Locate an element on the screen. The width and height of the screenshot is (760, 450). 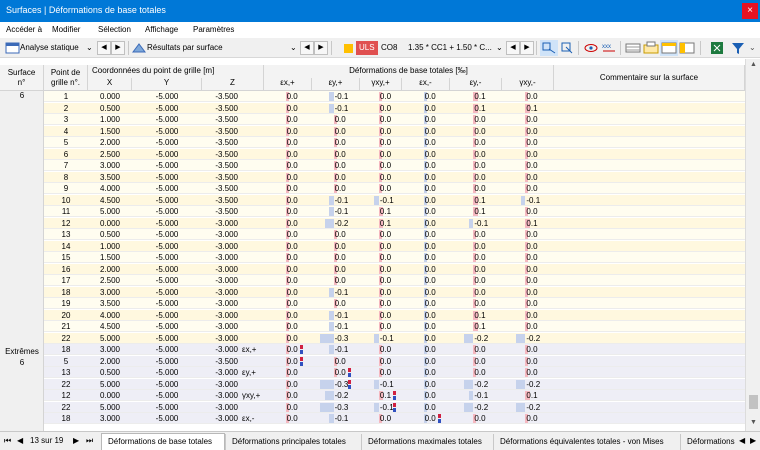
scroll-down-icon: ▼ is located at coordinates (753, 422).